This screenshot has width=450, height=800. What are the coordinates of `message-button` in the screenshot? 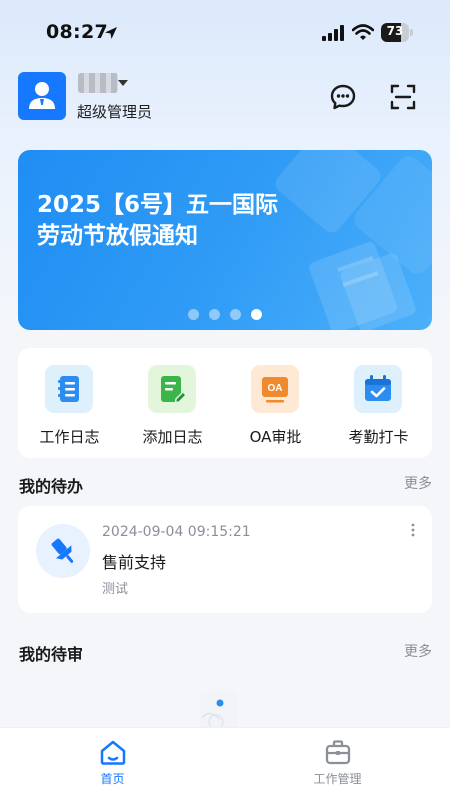 It's located at (343, 97).